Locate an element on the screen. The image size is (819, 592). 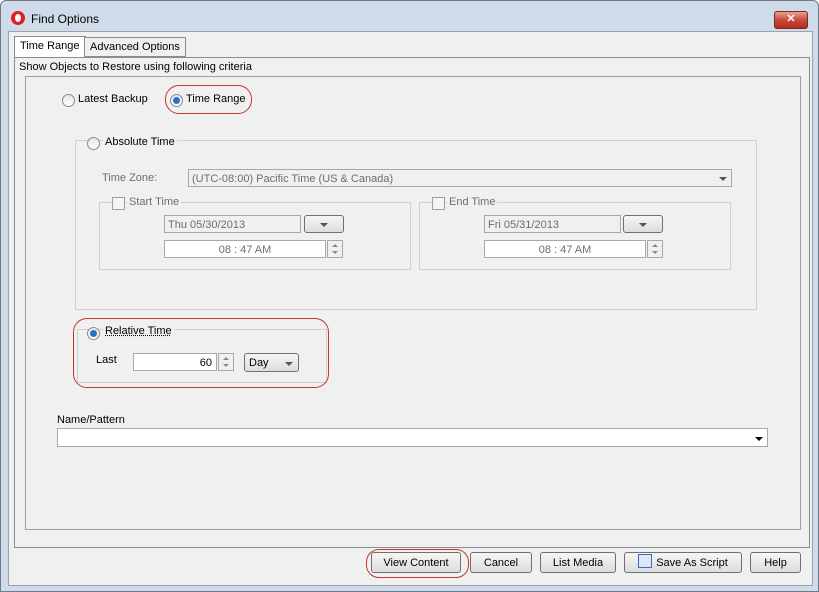
save-as-script-button: Save As Script is located at coordinates (683, 562).